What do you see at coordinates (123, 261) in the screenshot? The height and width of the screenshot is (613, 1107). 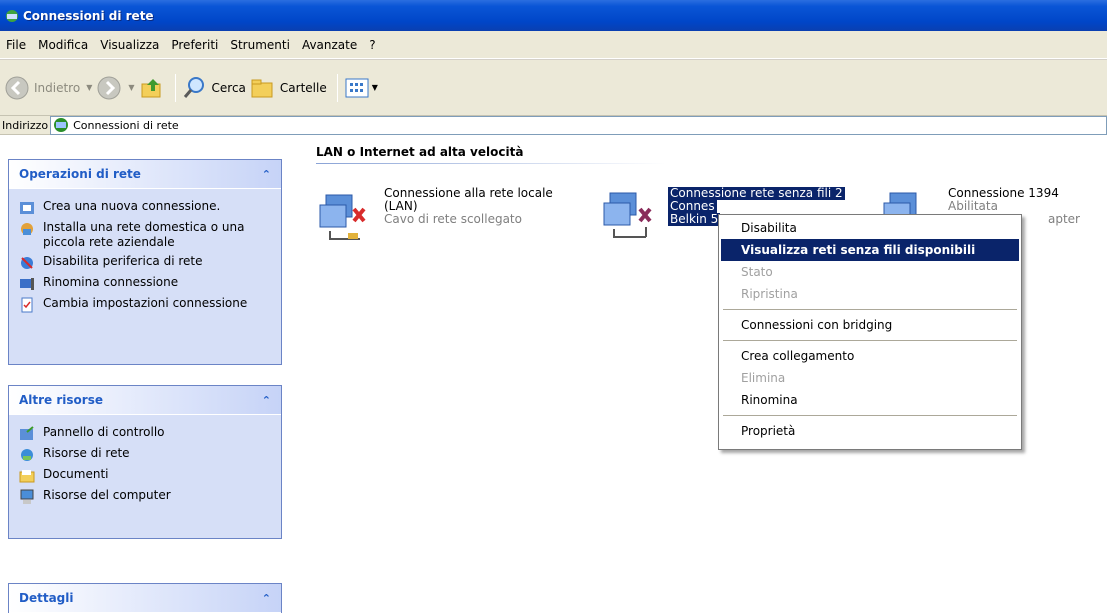 I see `task-label: Disabilita periferica di rete` at bounding box center [123, 261].